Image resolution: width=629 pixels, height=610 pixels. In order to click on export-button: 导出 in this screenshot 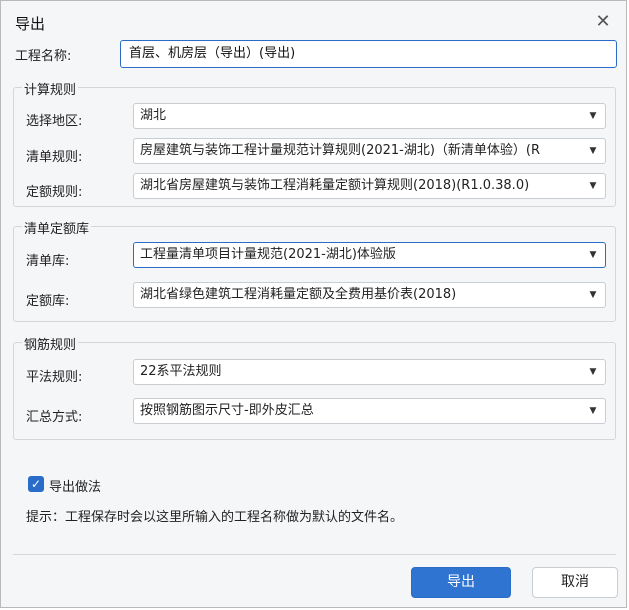, I will do `click(461, 582)`.